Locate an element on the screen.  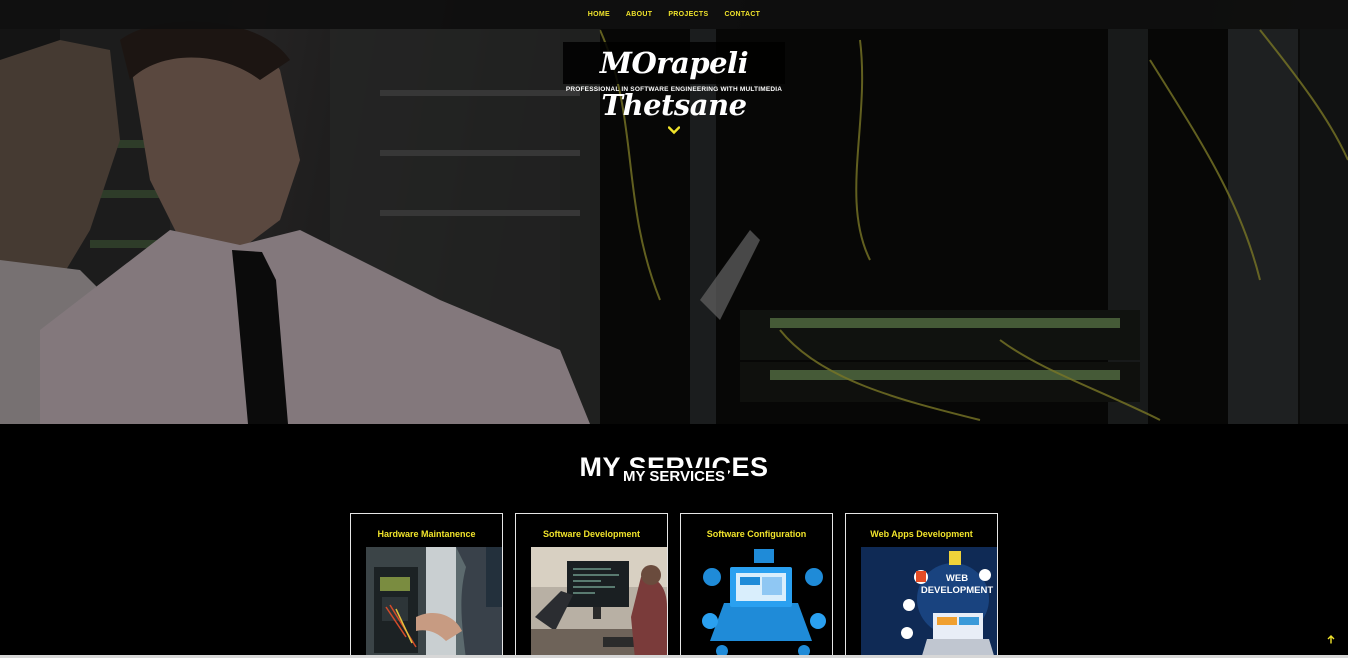
nav-item-projects: PROJECTS is located at coordinates (688, 14).